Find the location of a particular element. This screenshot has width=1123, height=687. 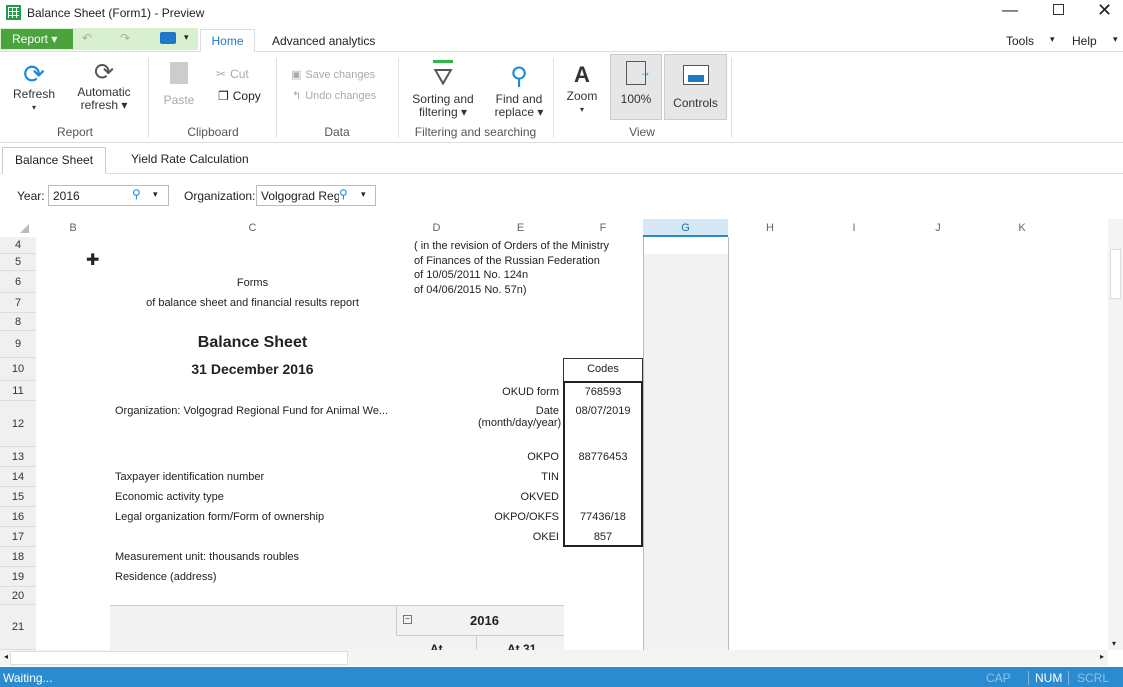

row-header: 18 is located at coordinates (18, 557).